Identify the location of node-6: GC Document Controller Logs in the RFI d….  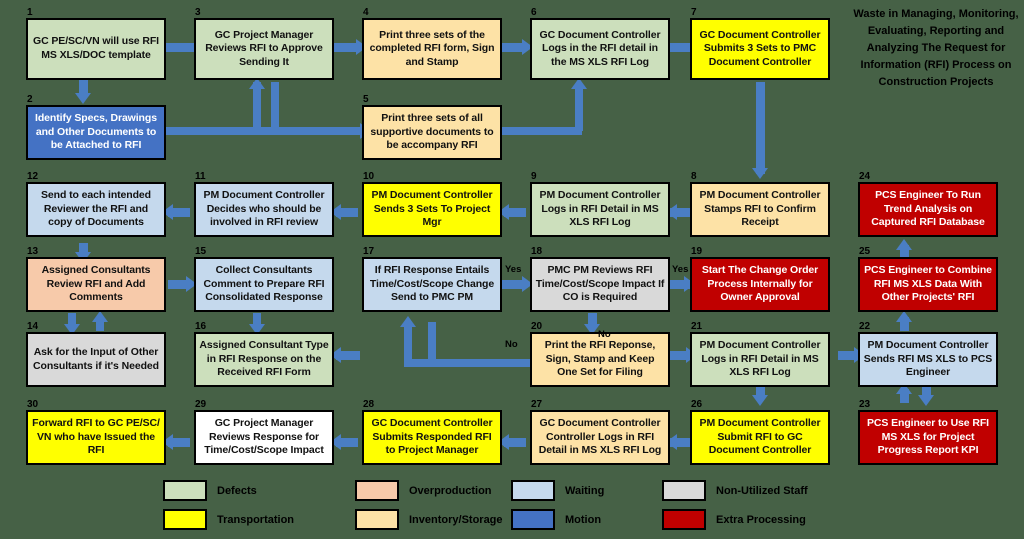
(600, 49).